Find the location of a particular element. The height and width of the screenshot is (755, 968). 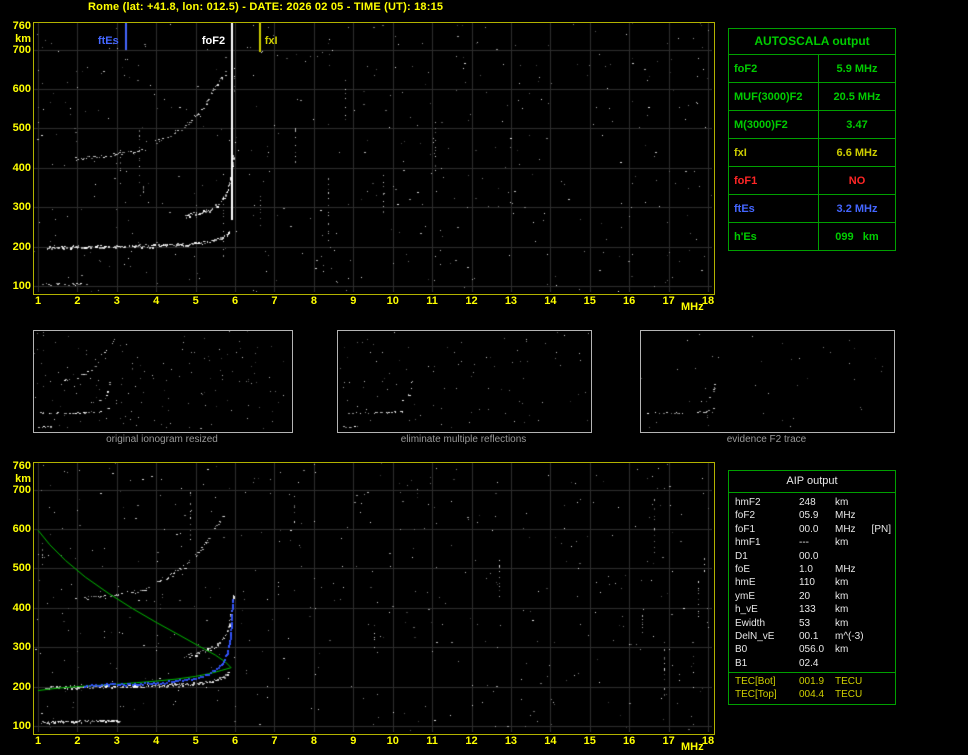

aip-name: TEC[Bot] is located at coordinates (755, 682).